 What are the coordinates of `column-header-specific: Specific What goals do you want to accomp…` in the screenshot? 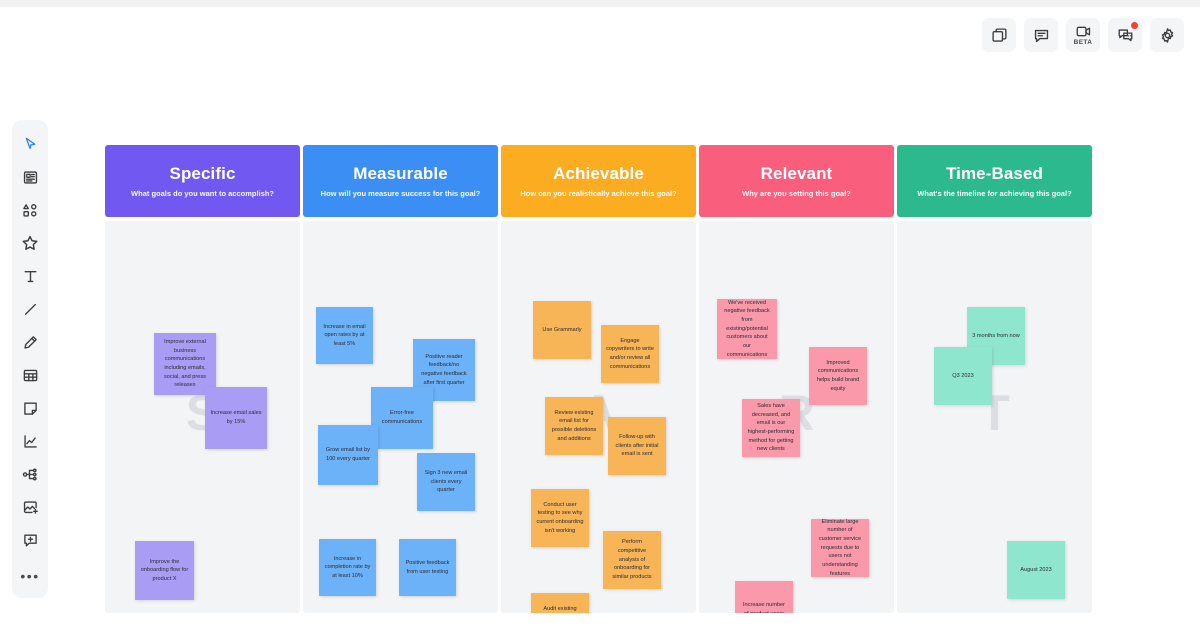 It's located at (202, 181).